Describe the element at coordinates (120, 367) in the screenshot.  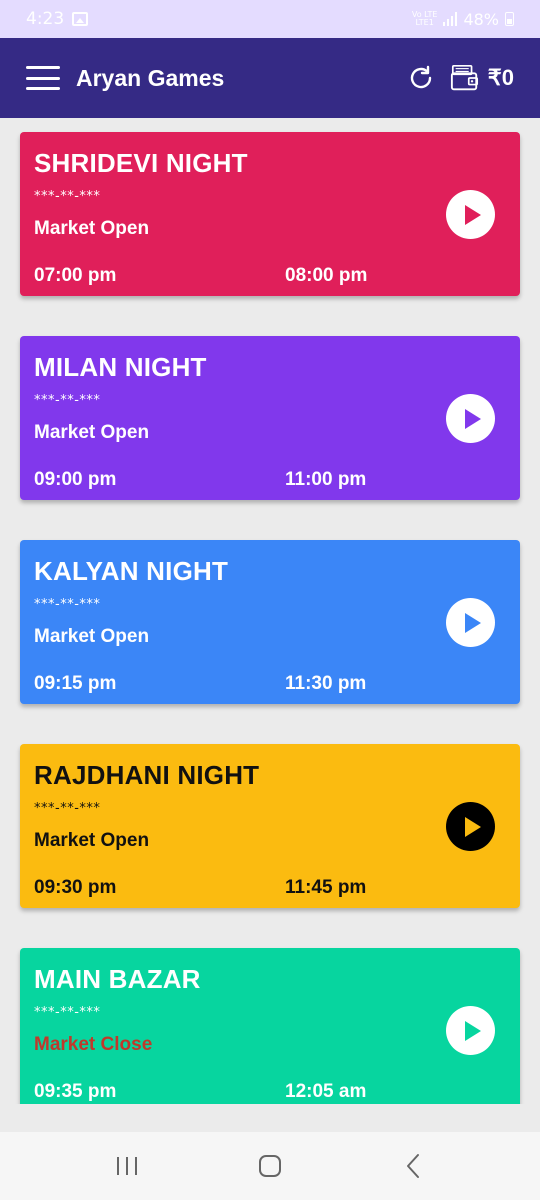
I see `market-name: MILAN NIGHT` at that location.